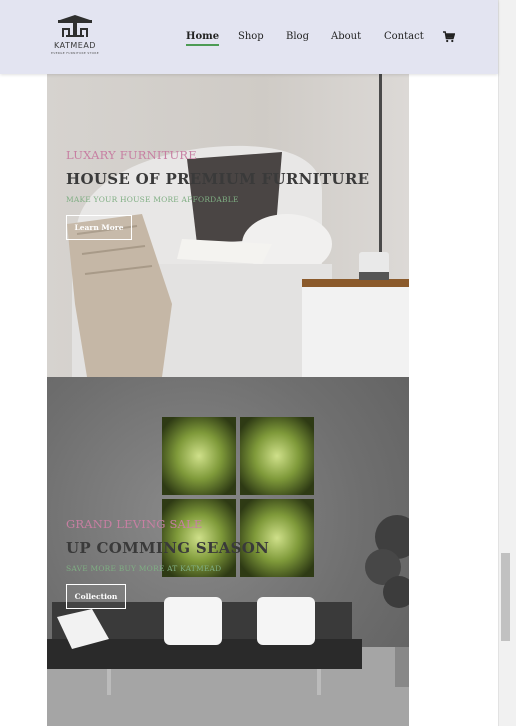 This screenshot has width=516, height=726. What do you see at coordinates (131, 155) in the screenshot?
I see `hero1-eyebrow: LUXARY FURNITURE` at bounding box center [131, 155].